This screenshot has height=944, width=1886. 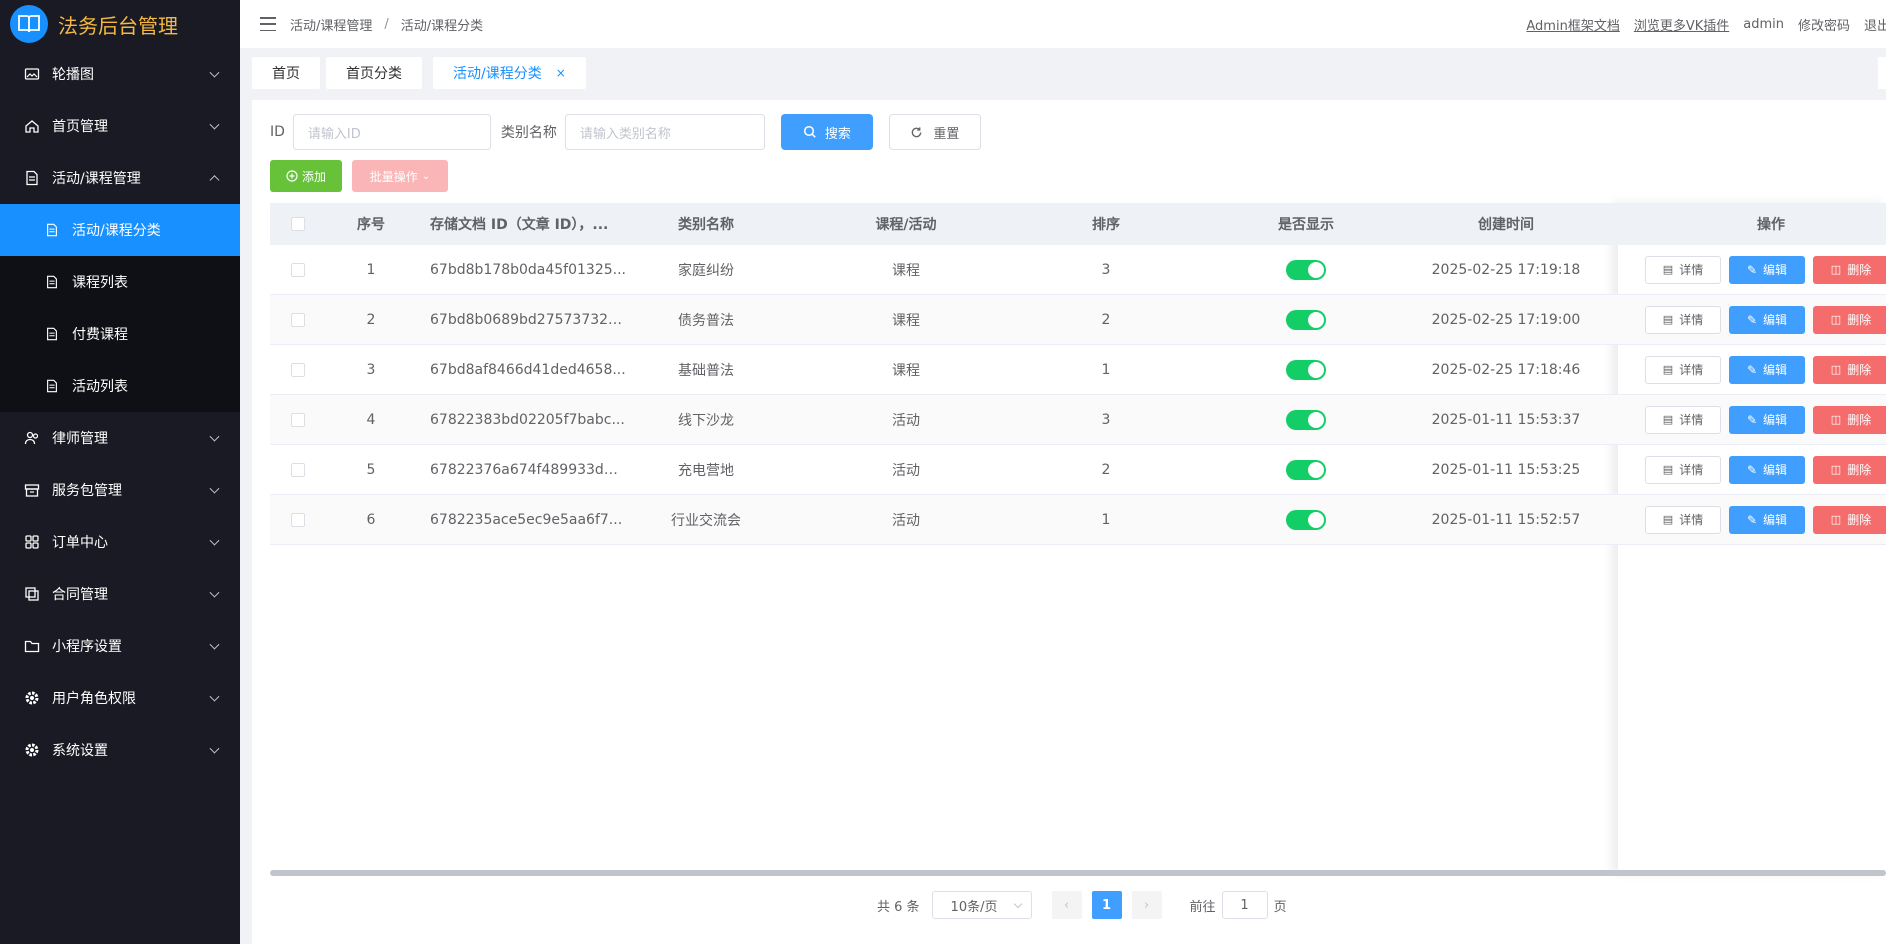 What do you see at coordinates (1752, 319) in the screenshot?
I see `edit-icon: ✎` at bounding box center [1752, 319].